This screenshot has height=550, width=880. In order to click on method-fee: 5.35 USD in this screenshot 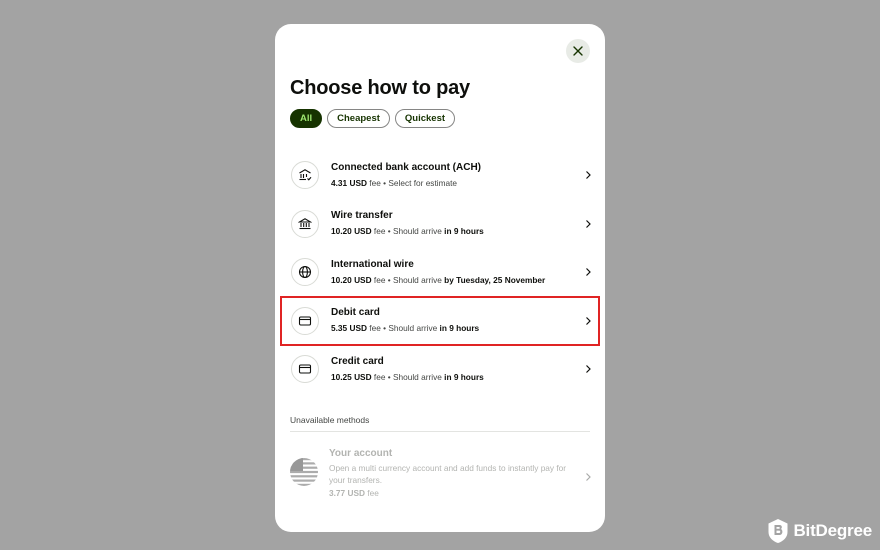, I will do `click(349, 328)`.